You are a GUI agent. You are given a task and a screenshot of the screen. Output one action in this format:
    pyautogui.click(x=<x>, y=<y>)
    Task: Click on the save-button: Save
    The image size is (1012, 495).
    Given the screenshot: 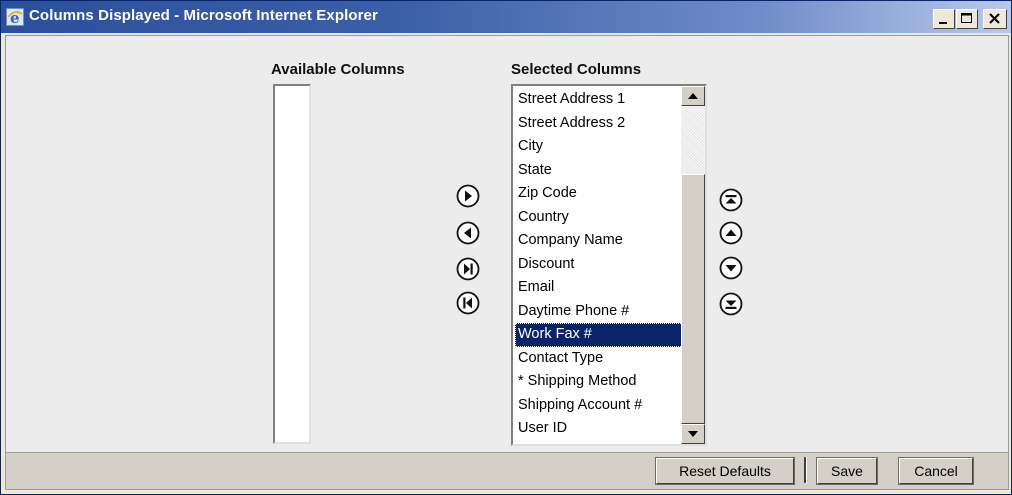 What is the action you would take?
    pyautogui.click(x=847, y=471)
    